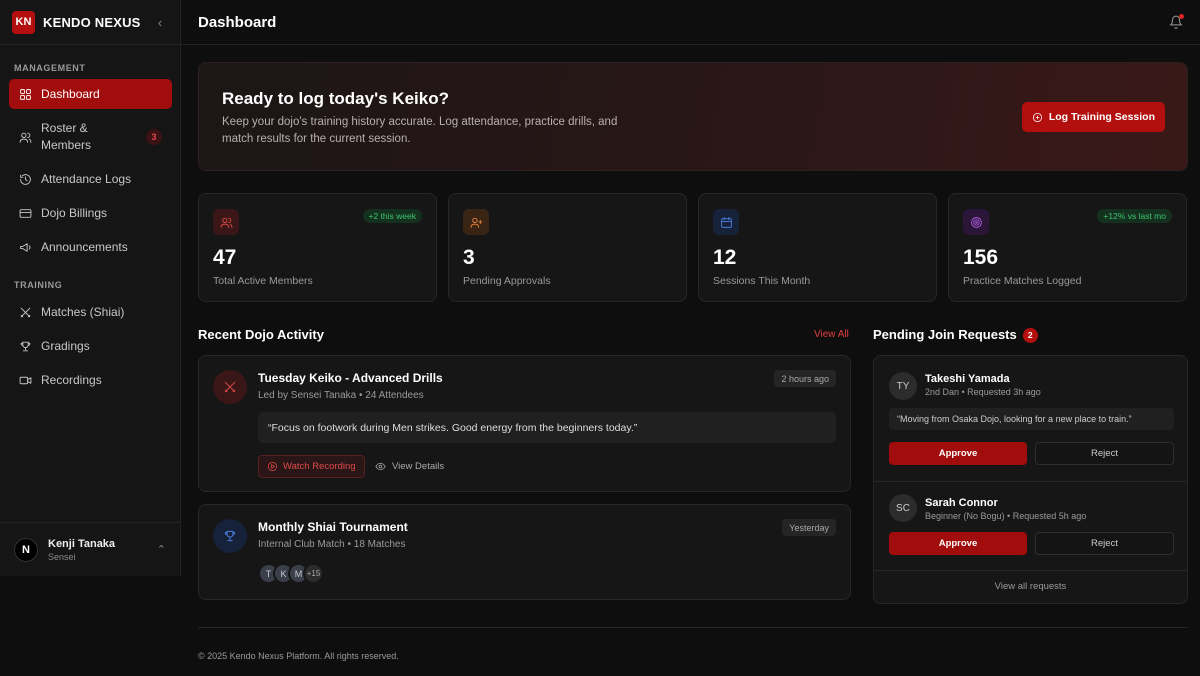 This screenshot has height=676, width=1200. I want to click on recent-activity-title: Recent Dojo Activity, so click(261, 334).